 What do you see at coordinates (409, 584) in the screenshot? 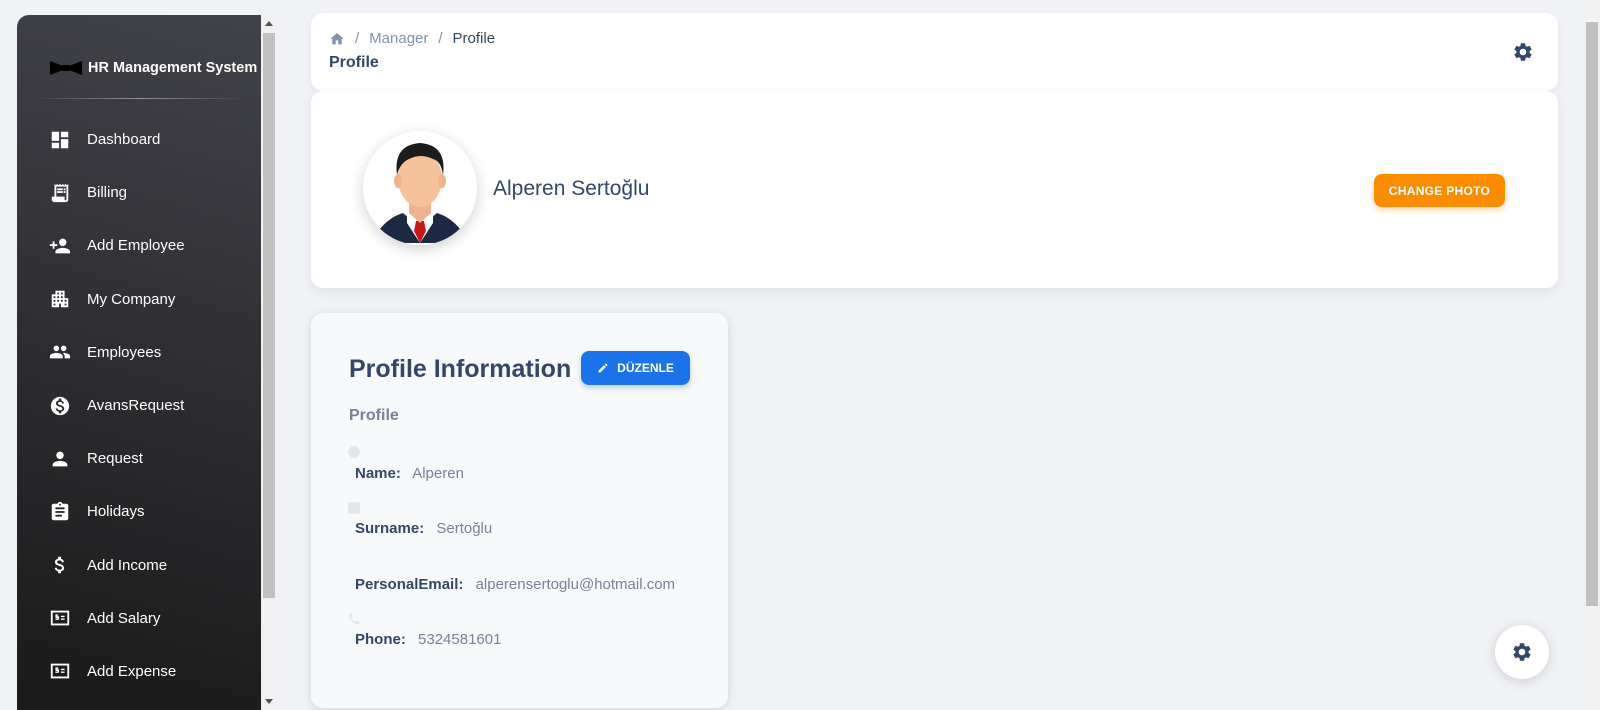
I see `field-label: PersonalEmail:` at bounding box center [409, 584].